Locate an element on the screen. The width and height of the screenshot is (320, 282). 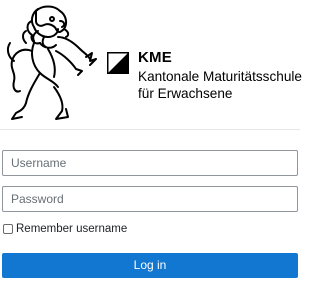
username-input is located at coordinates (150, 163).